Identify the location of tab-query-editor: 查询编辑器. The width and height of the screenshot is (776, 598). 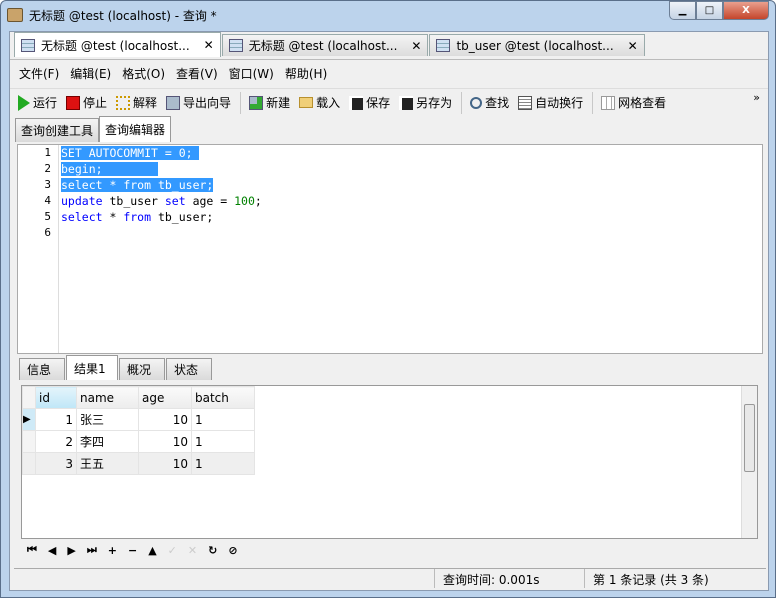
(135, 129).